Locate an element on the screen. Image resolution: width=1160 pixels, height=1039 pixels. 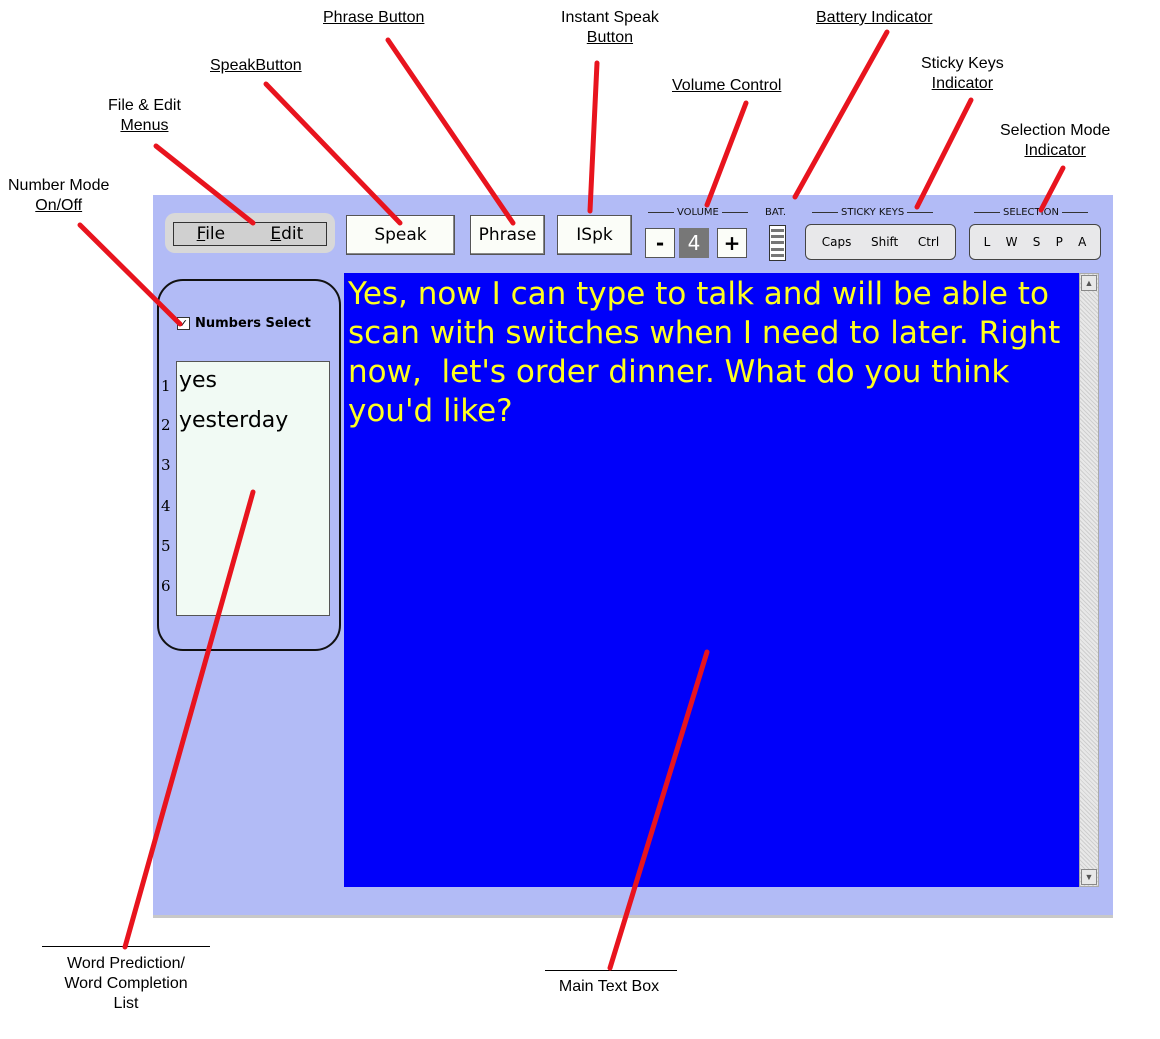
callout-line-battery is located at coordinates (841, 114).